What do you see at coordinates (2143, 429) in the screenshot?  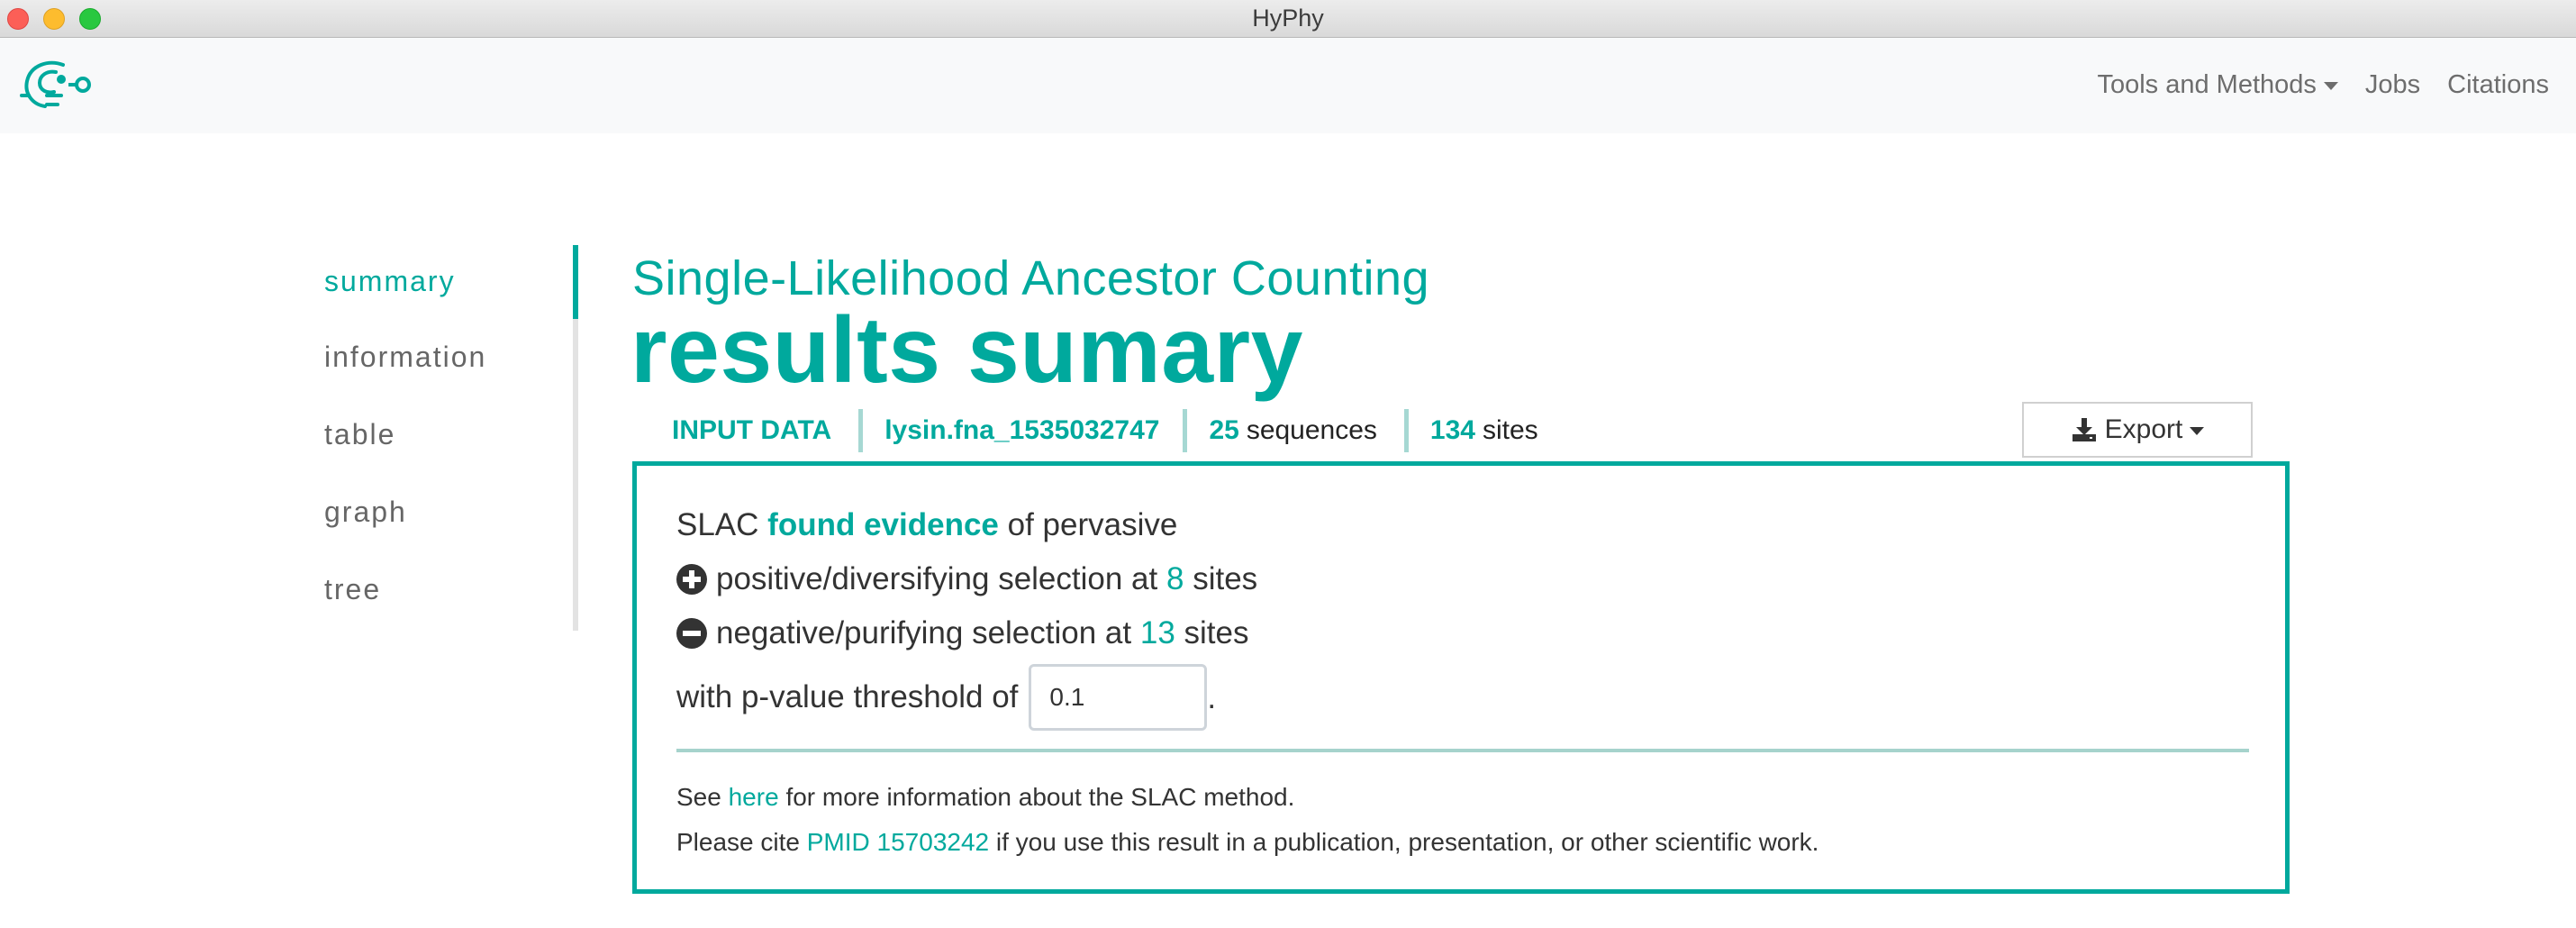 I see `export-label: Export` at bounding box center [2143, 429].